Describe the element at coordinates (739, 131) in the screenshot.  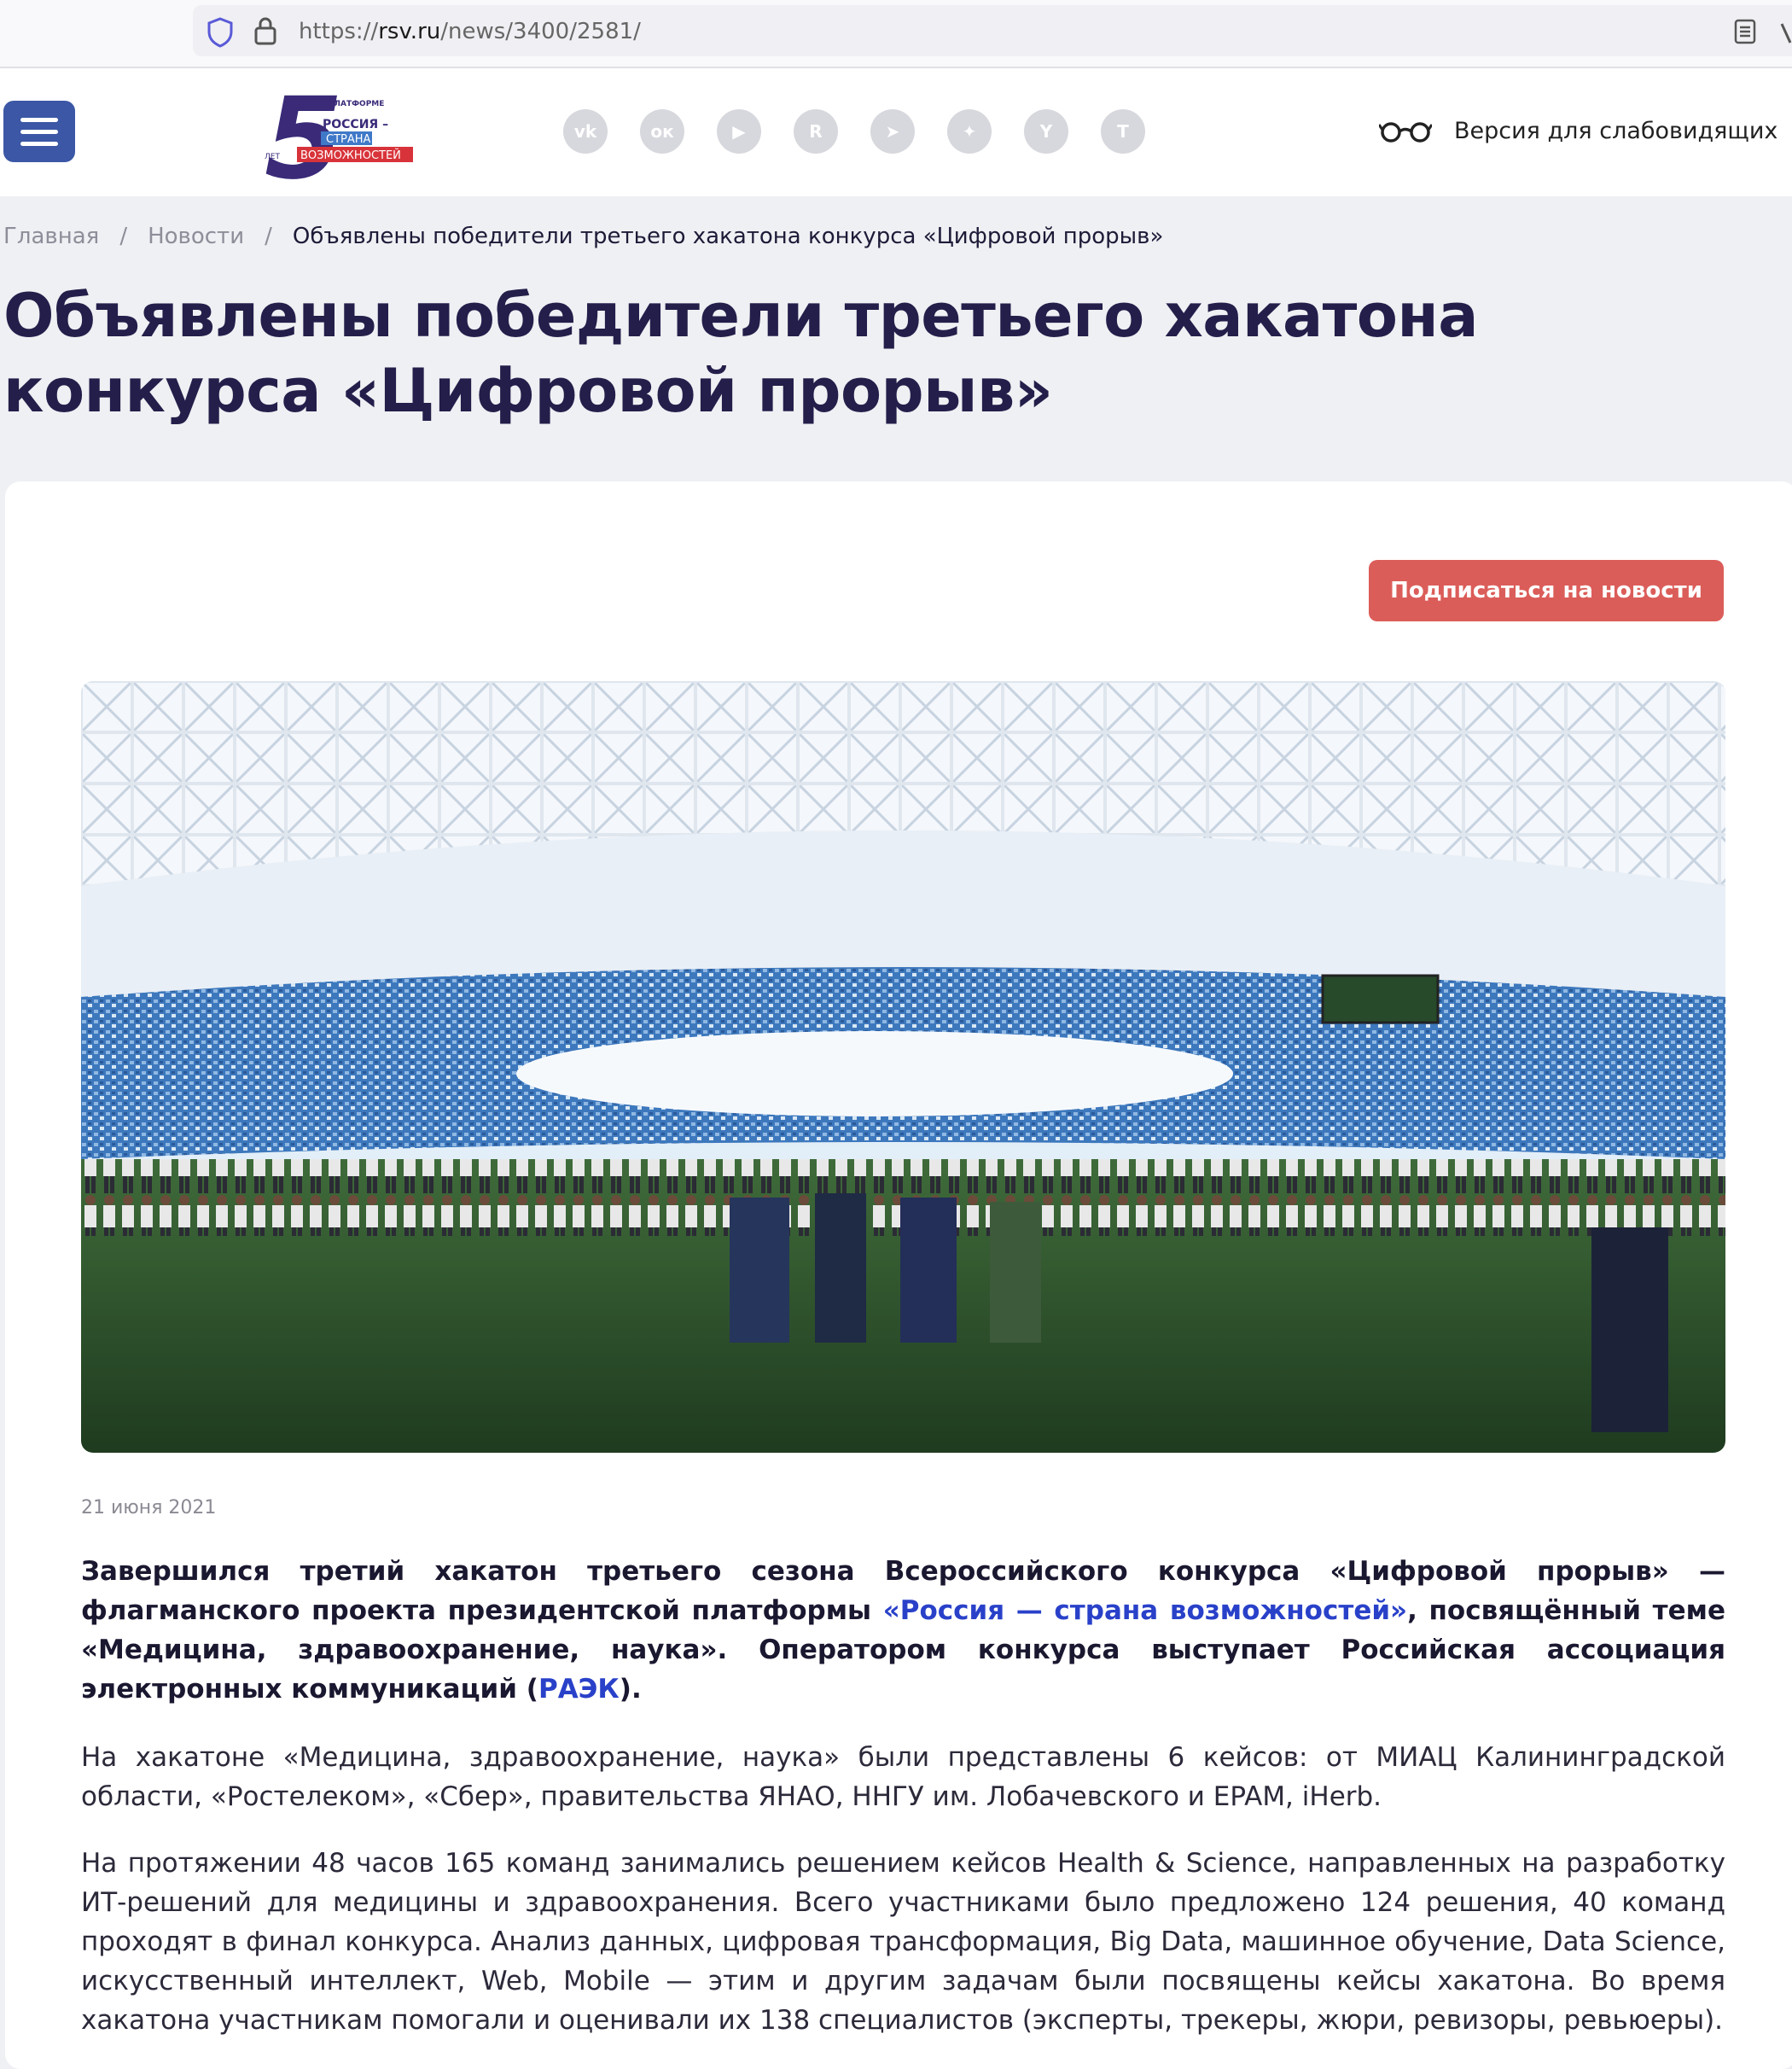
I see `youtube-icon: ▶` at that location.